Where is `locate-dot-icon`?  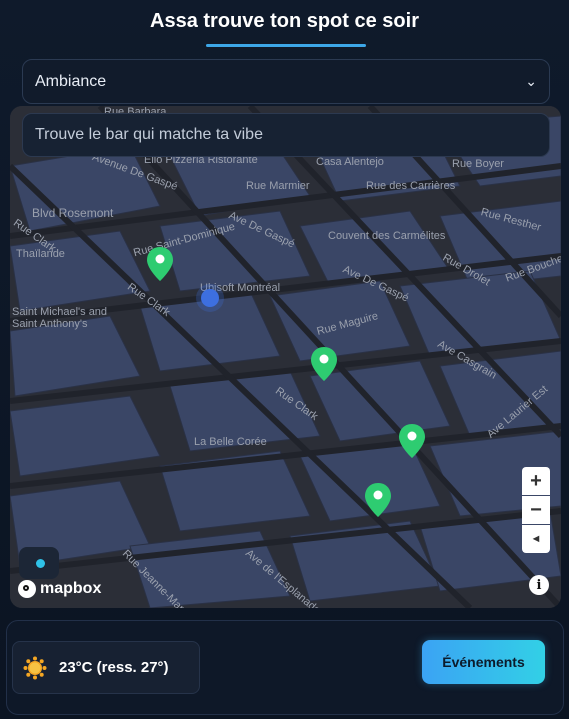
locate-dot-icon is located at coordinates (40, 563).